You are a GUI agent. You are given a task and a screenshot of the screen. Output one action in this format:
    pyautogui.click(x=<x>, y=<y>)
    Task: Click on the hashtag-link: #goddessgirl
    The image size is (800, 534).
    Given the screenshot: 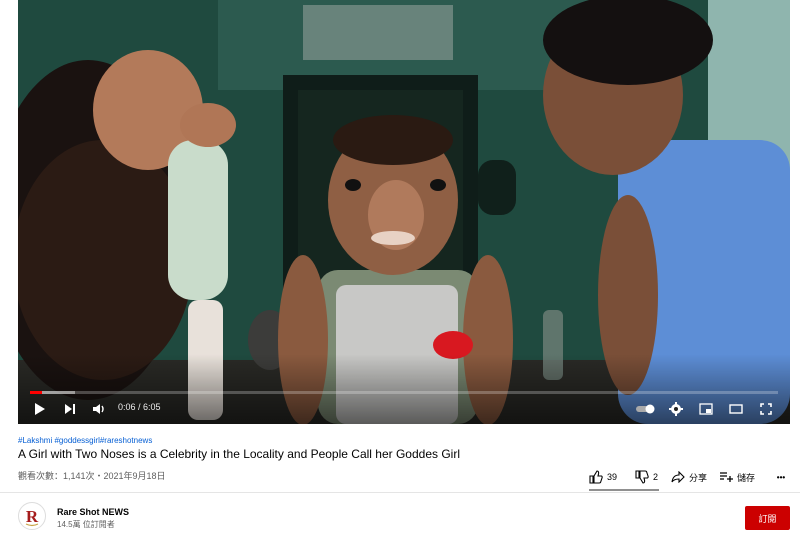 What is the action you would take?
    pyautogui.click(x=76, y=440)
    